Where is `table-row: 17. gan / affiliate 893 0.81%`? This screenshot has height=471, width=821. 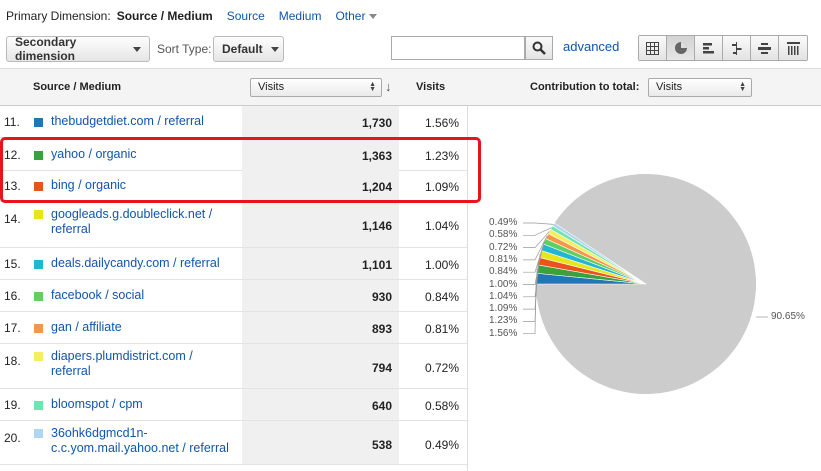 table-row: 17. gan / affiliate 893 0.81% is located at coordinates (233, 328).